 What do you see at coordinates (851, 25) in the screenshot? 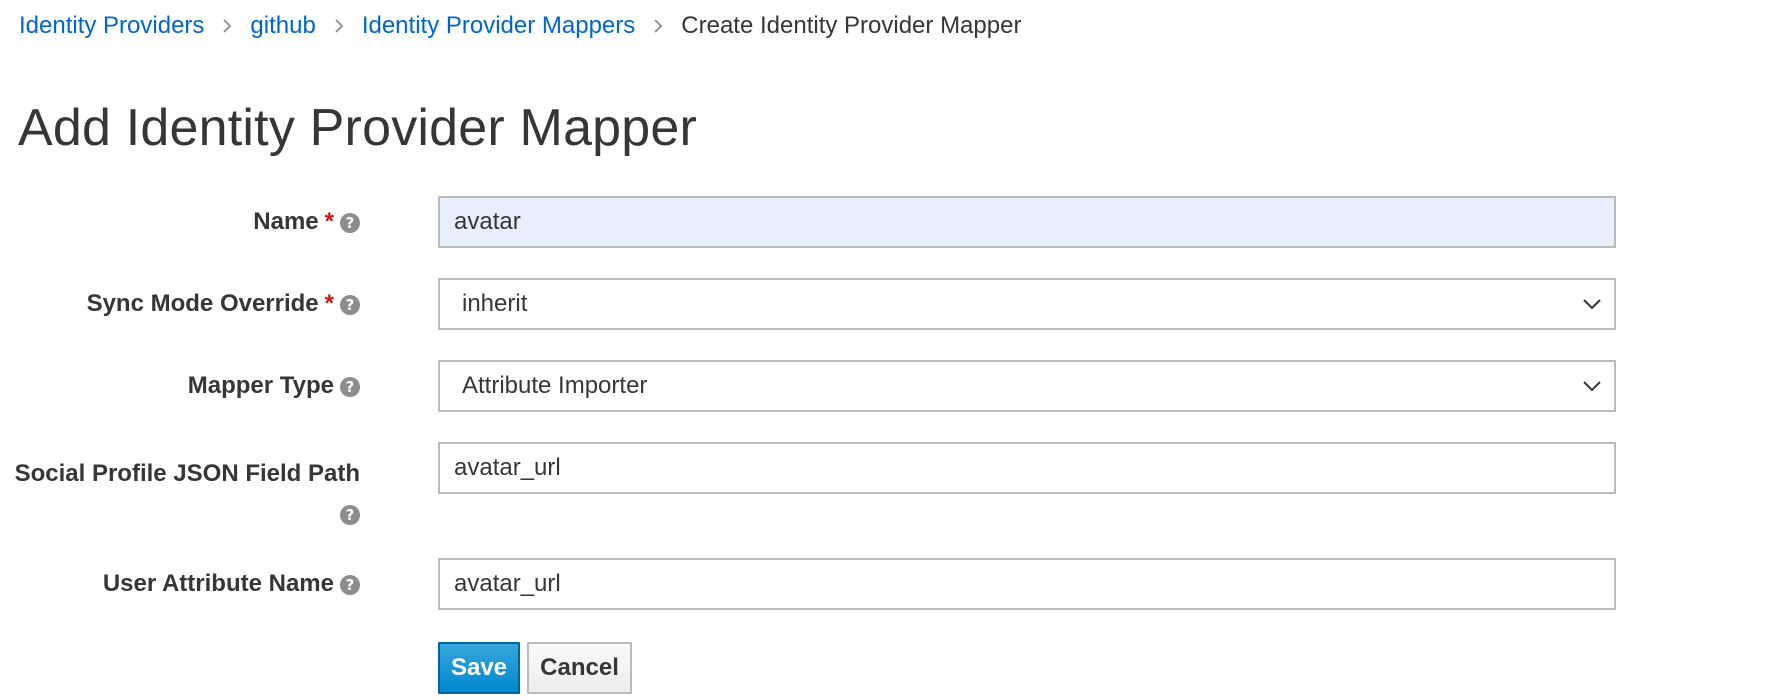
I see `breadcrumb-current: Create Identity Provider Mapper` at bounding box center [851, 25].